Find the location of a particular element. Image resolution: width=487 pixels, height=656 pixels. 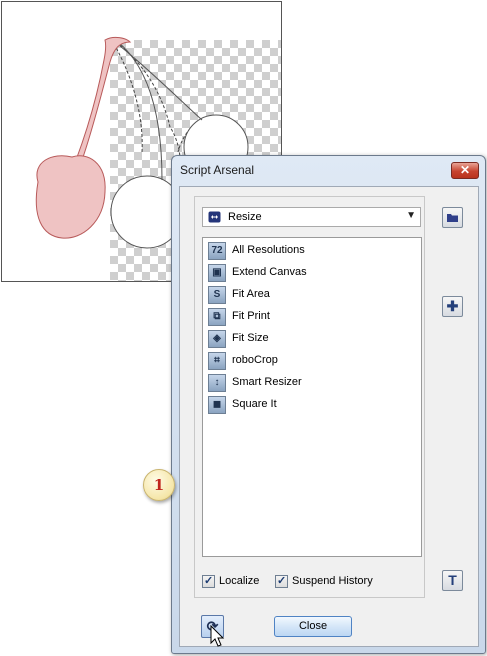

fit-area-icon: S is located at coordinates (217, 295).